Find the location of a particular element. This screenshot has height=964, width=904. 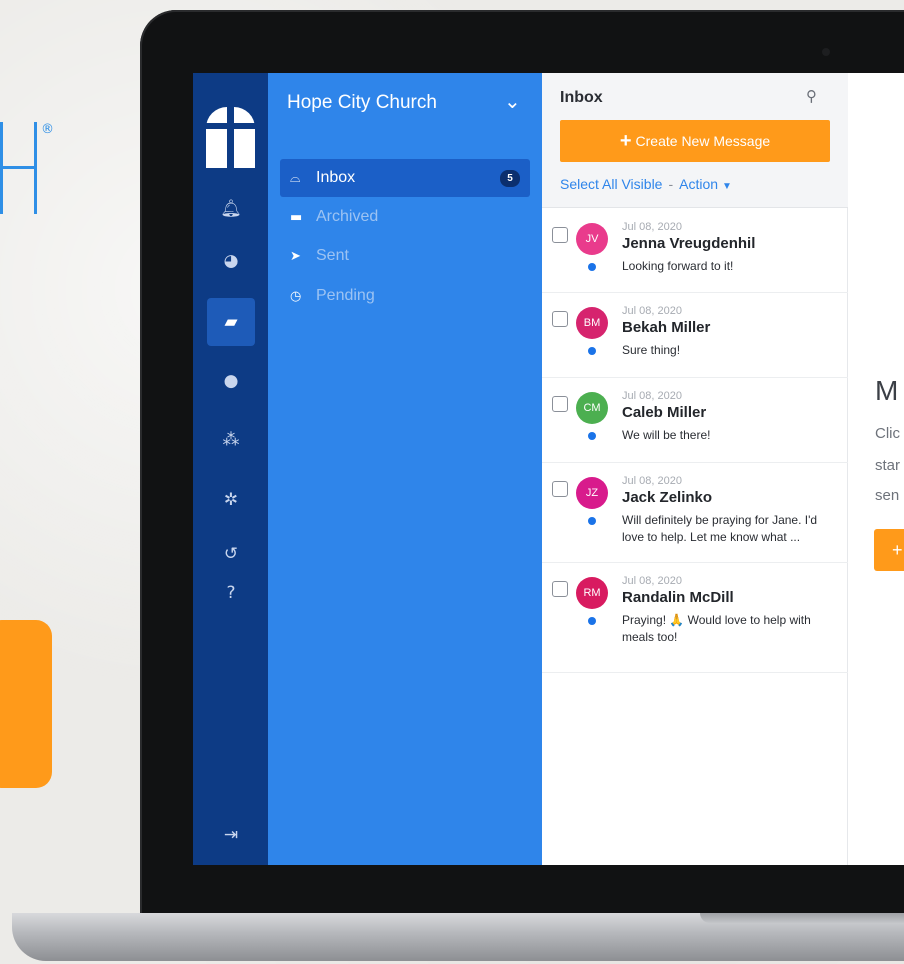

bulk-actions-row: Select All Visible - Action ▼ is located at coordinates (646, 184).